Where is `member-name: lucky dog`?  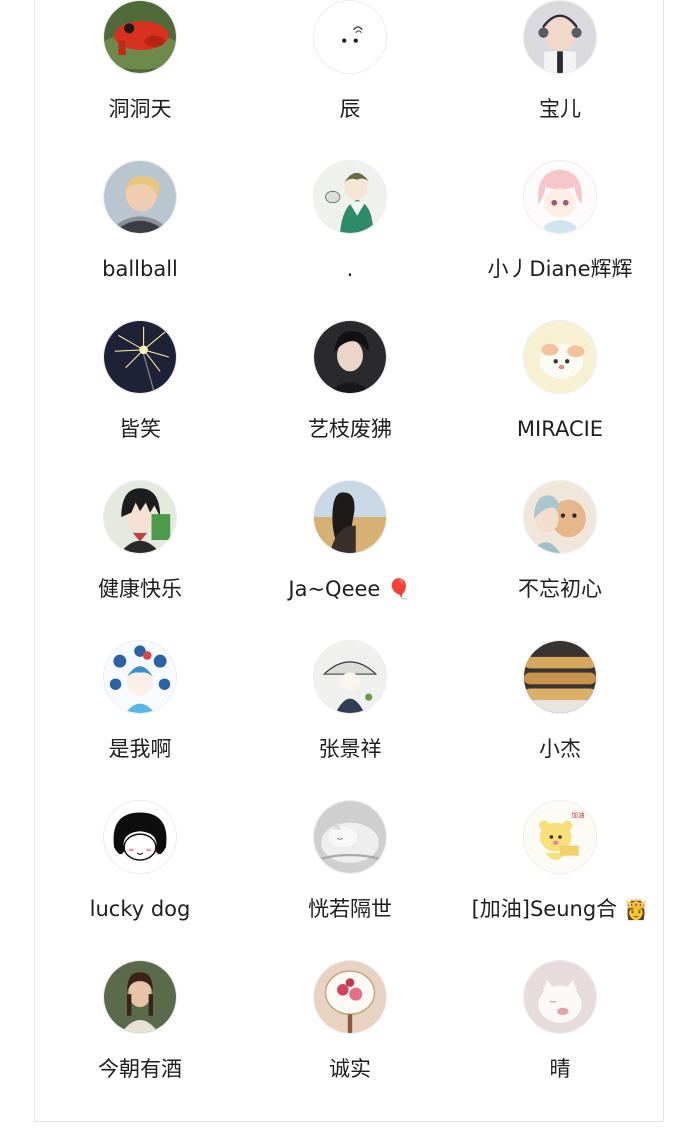 member-name: lucky dog is located at coordinates (140, 909).